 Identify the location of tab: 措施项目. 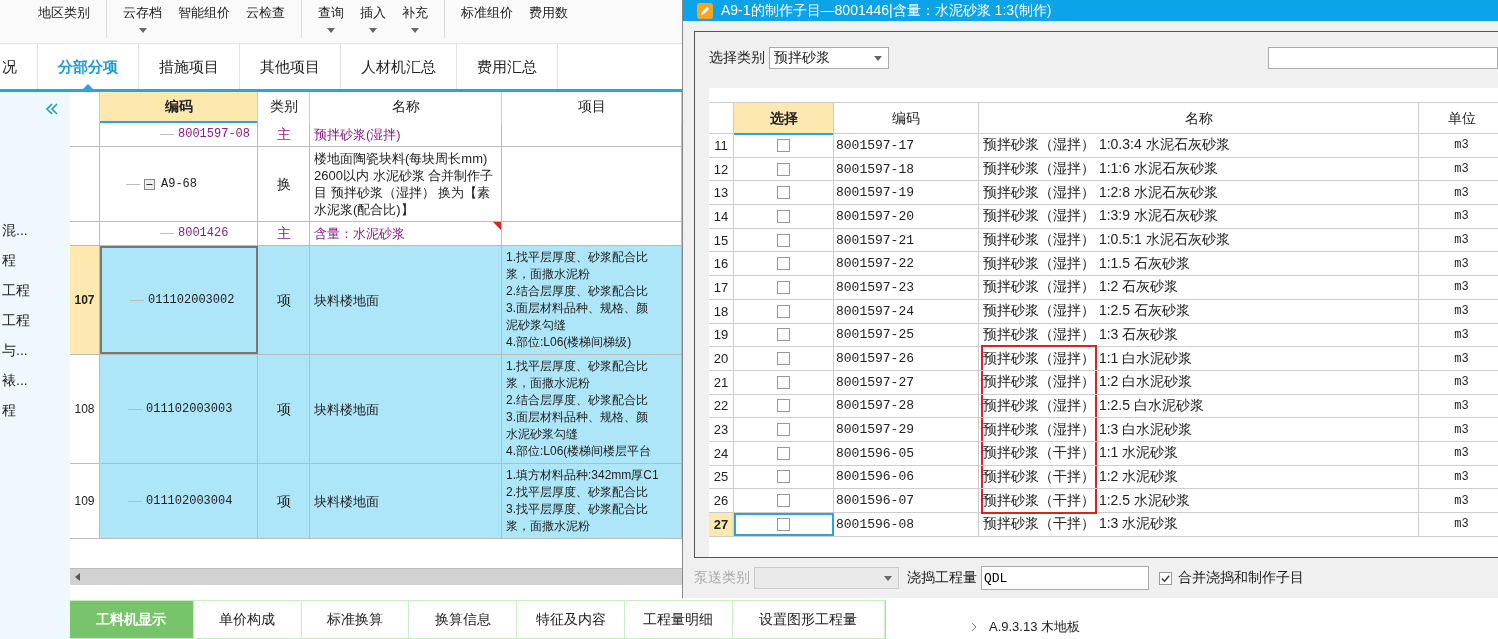
(189, 66).